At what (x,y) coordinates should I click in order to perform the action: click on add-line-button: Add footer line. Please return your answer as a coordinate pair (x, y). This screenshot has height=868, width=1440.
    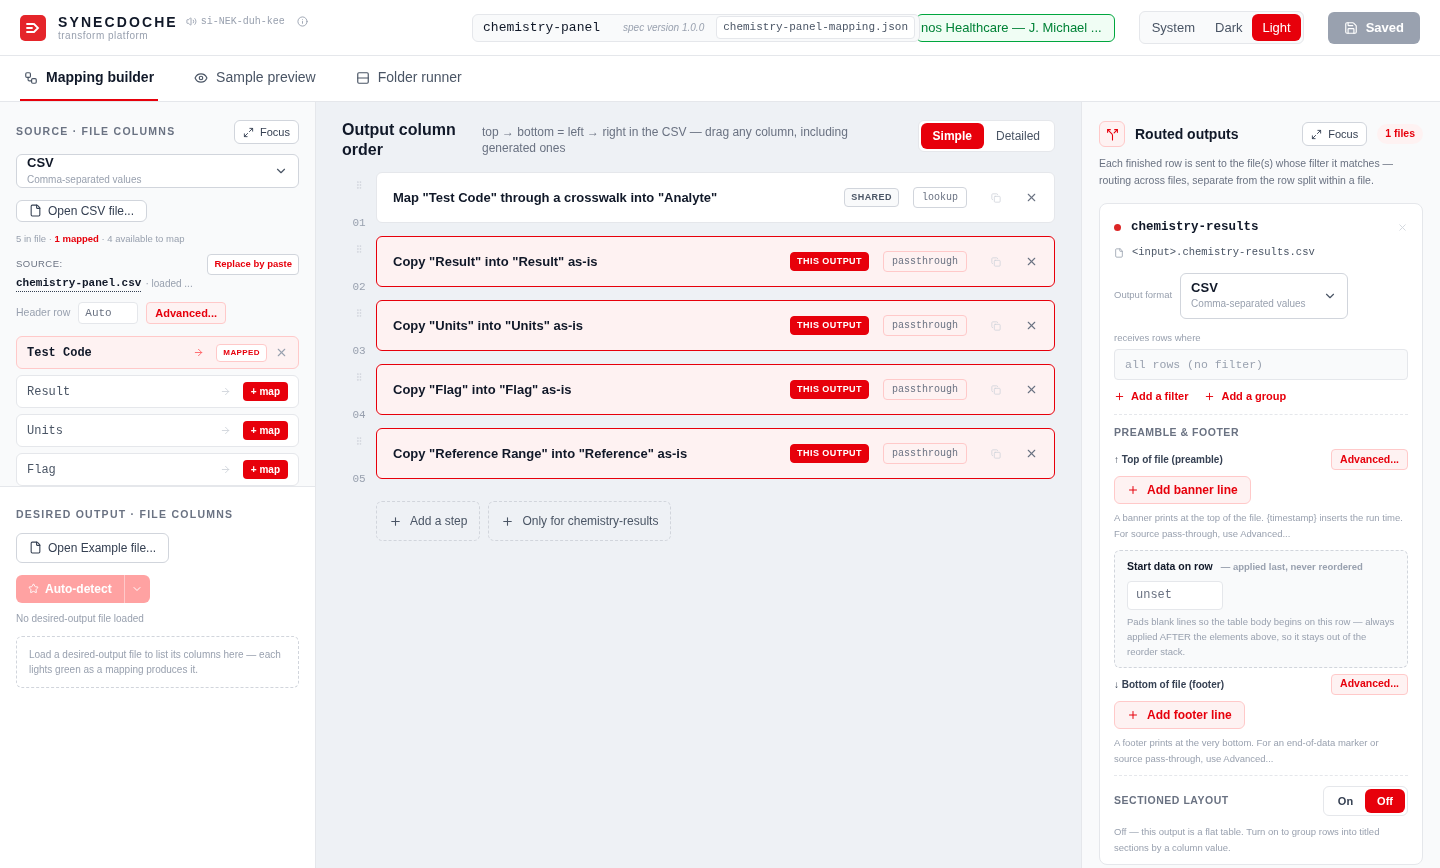
    Looking at the image, I should click on (1179, 714).